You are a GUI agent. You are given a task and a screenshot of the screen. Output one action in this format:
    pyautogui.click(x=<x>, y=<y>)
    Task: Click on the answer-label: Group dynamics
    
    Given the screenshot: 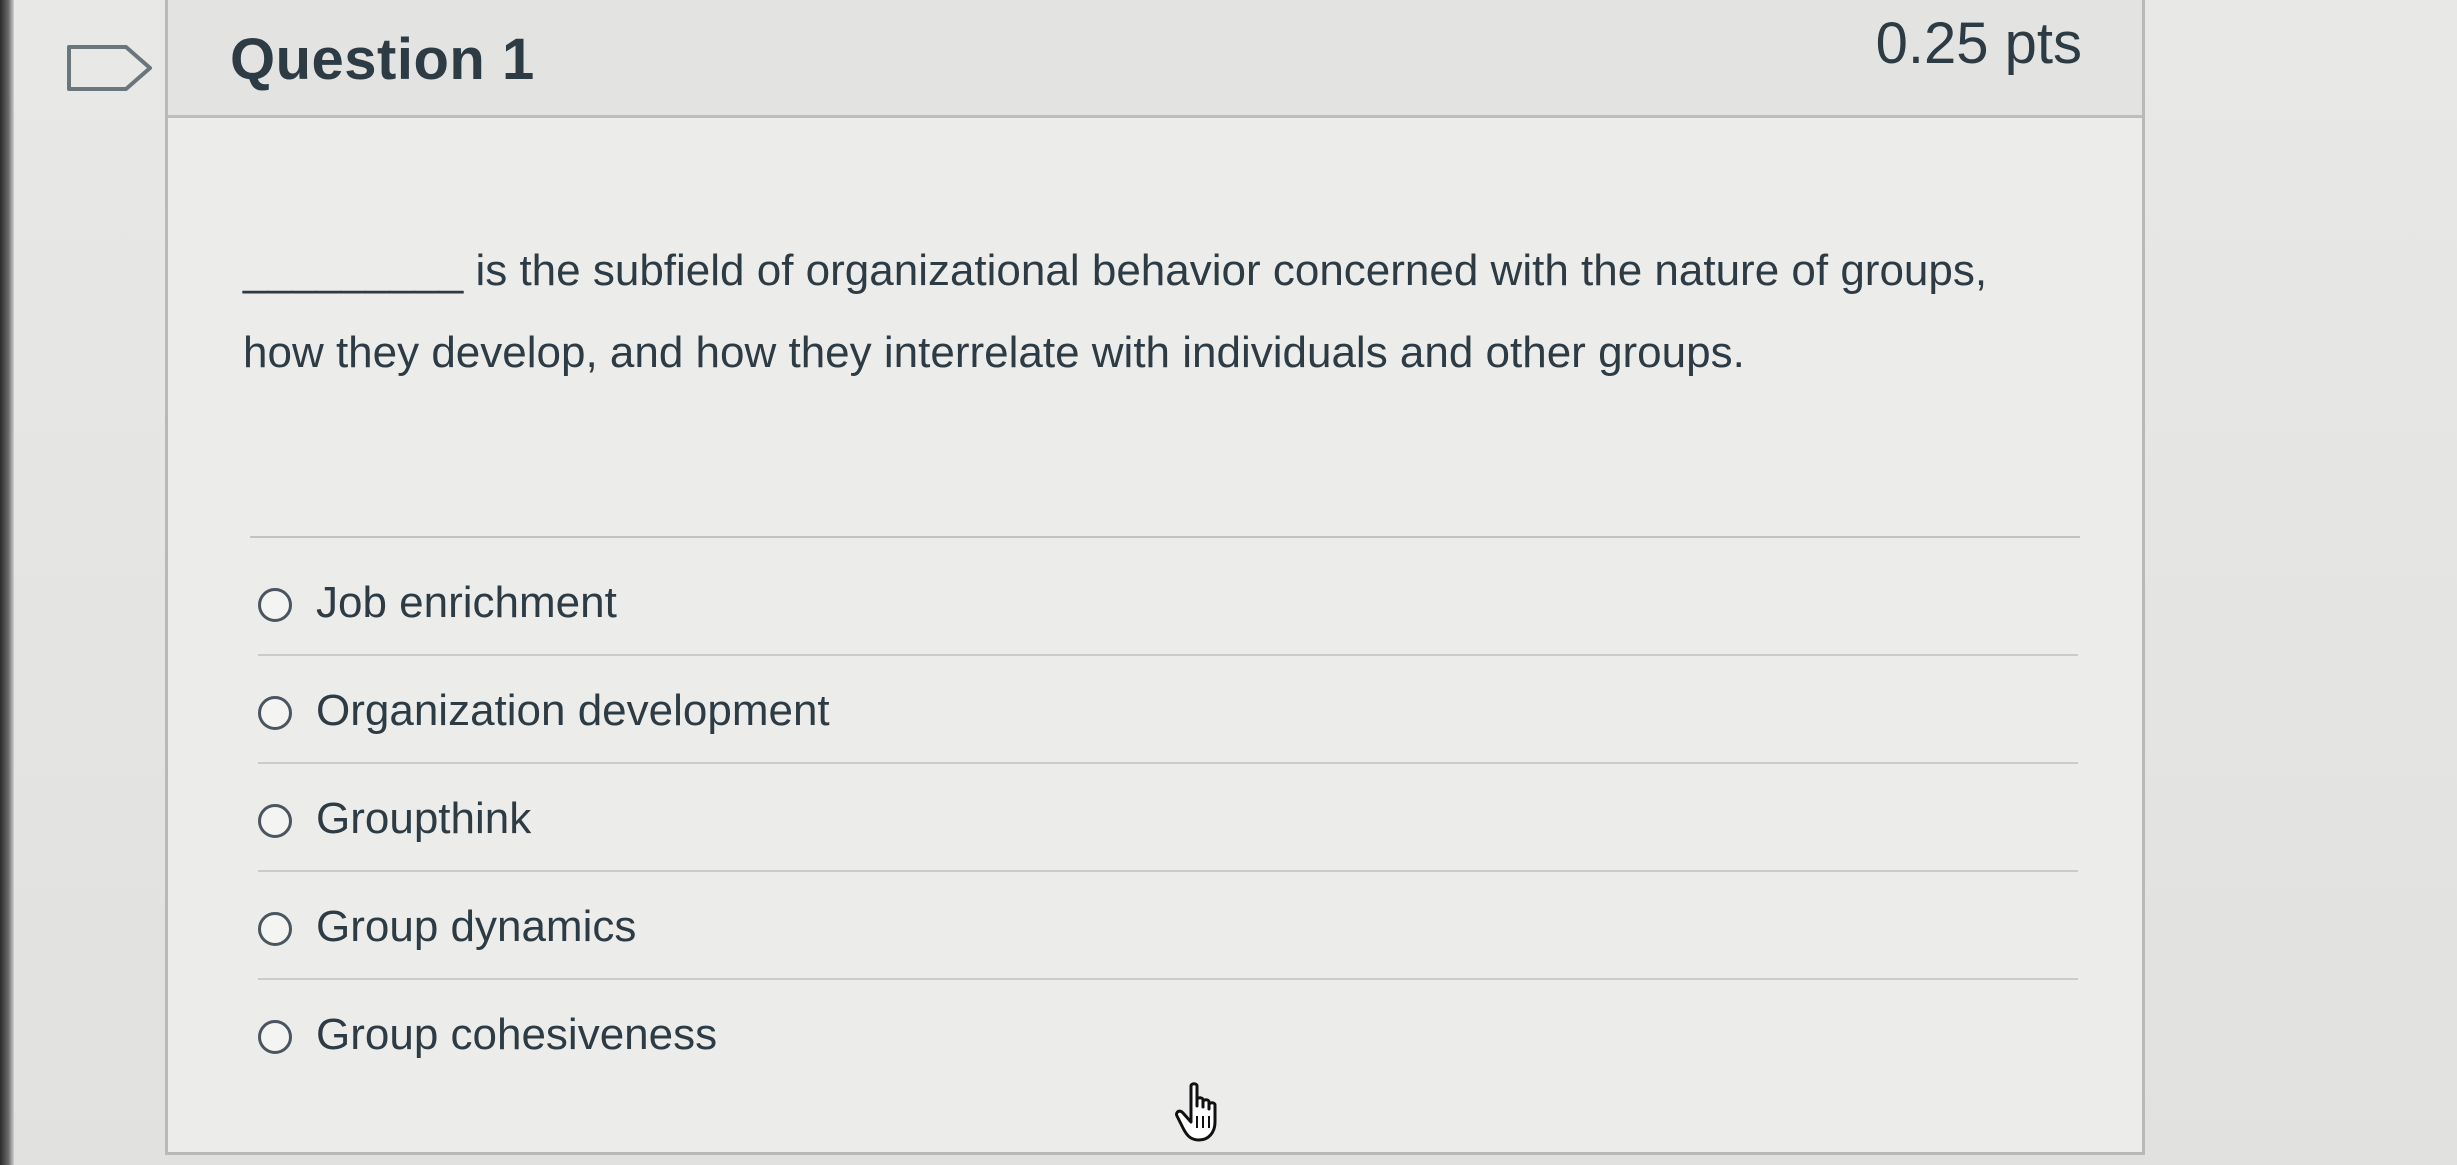 What is the action you would take?
    pyautogui.click(x=476, y=927)
    